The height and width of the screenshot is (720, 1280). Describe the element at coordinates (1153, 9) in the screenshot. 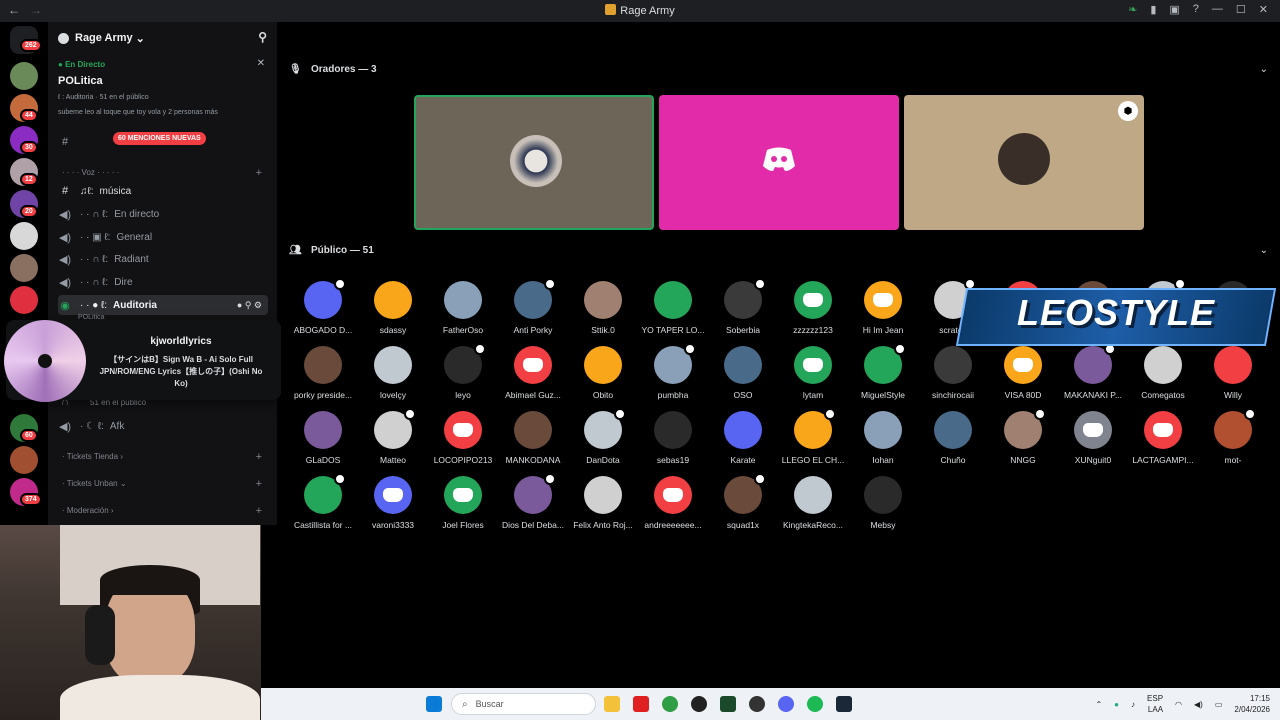

I see `pin-icon: ▮` at that location.